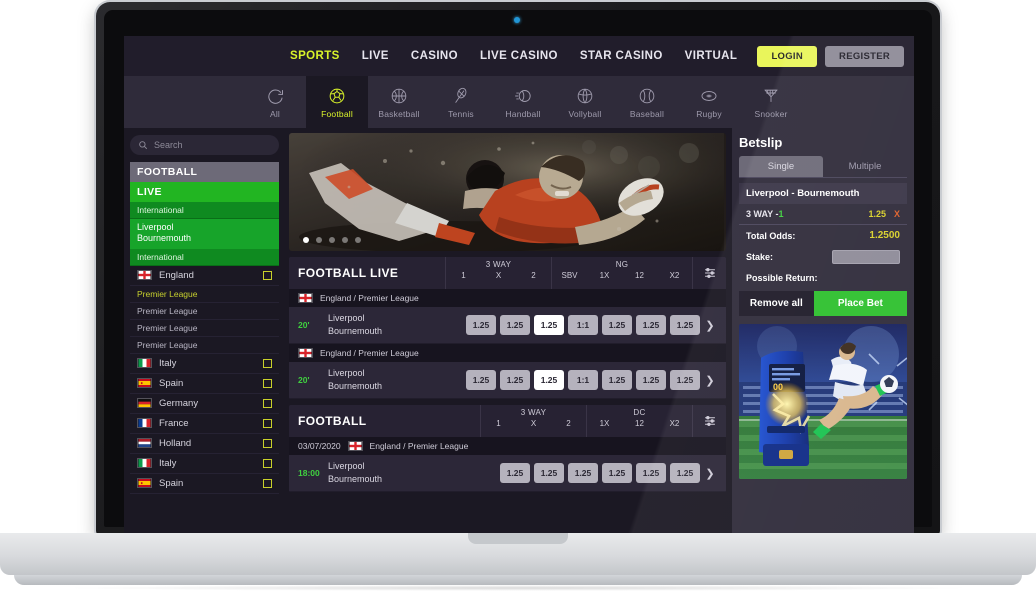 The image size is (1036, 595). What do you see at coordinates (866, 257) in the screenshot?
I see `stake-input` at bounding box center [866, 257].